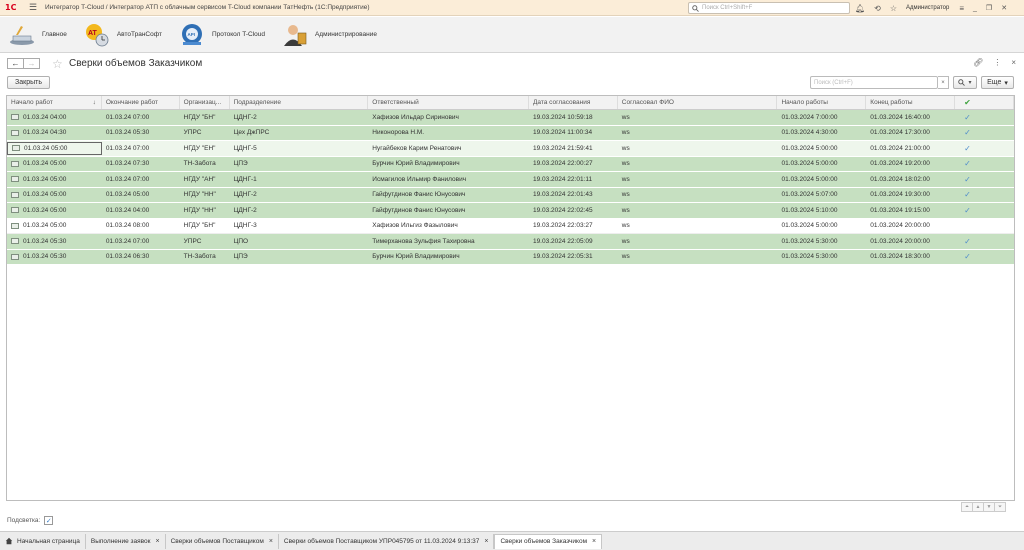 Image resolution: width=1024 pixels, height=550 pixels. What do you see at coordinates (821, 241) in the screenshot?
I see `col-work-start-cell: 01.03.2024 5:30:00` at bounding box center [821, 241].